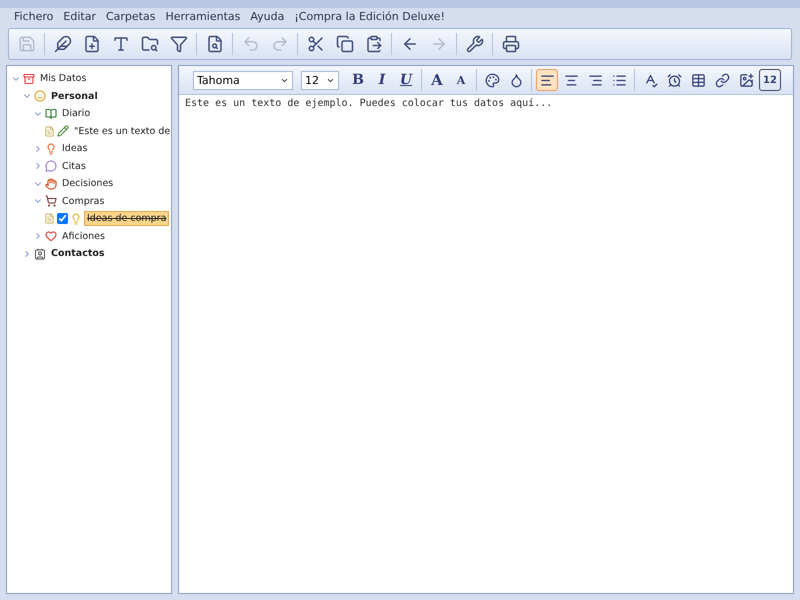  Describe the element at coordinates (698, 80) in the screenshot. I see `table-icon` at that location.